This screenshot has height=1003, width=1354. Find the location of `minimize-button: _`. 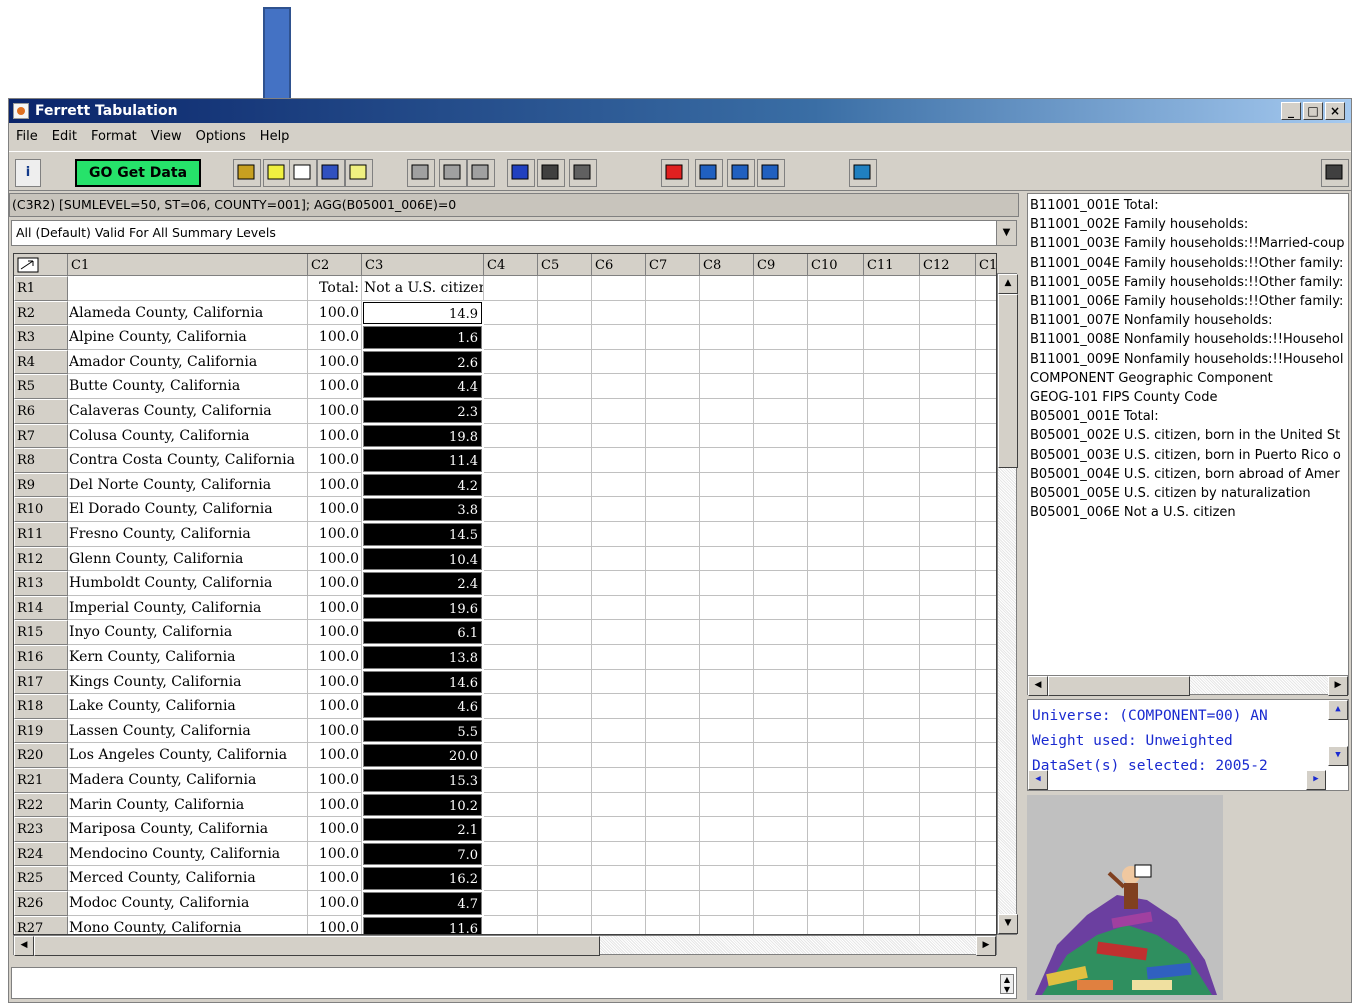

minimize-button: _ is located at coordinates (1291, 111).